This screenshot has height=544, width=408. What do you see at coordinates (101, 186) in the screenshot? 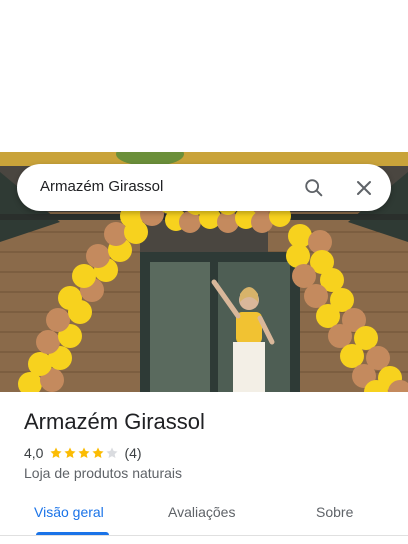
I see `search-query: Armazém Girassol` at bounding box center [101, 186].